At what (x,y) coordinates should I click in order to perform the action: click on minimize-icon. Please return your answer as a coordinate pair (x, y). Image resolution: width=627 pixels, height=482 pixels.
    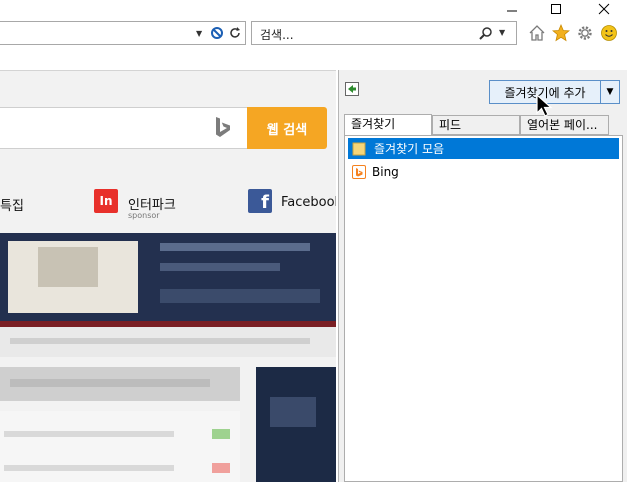
    Looking at the image, I should click on (512, 11).